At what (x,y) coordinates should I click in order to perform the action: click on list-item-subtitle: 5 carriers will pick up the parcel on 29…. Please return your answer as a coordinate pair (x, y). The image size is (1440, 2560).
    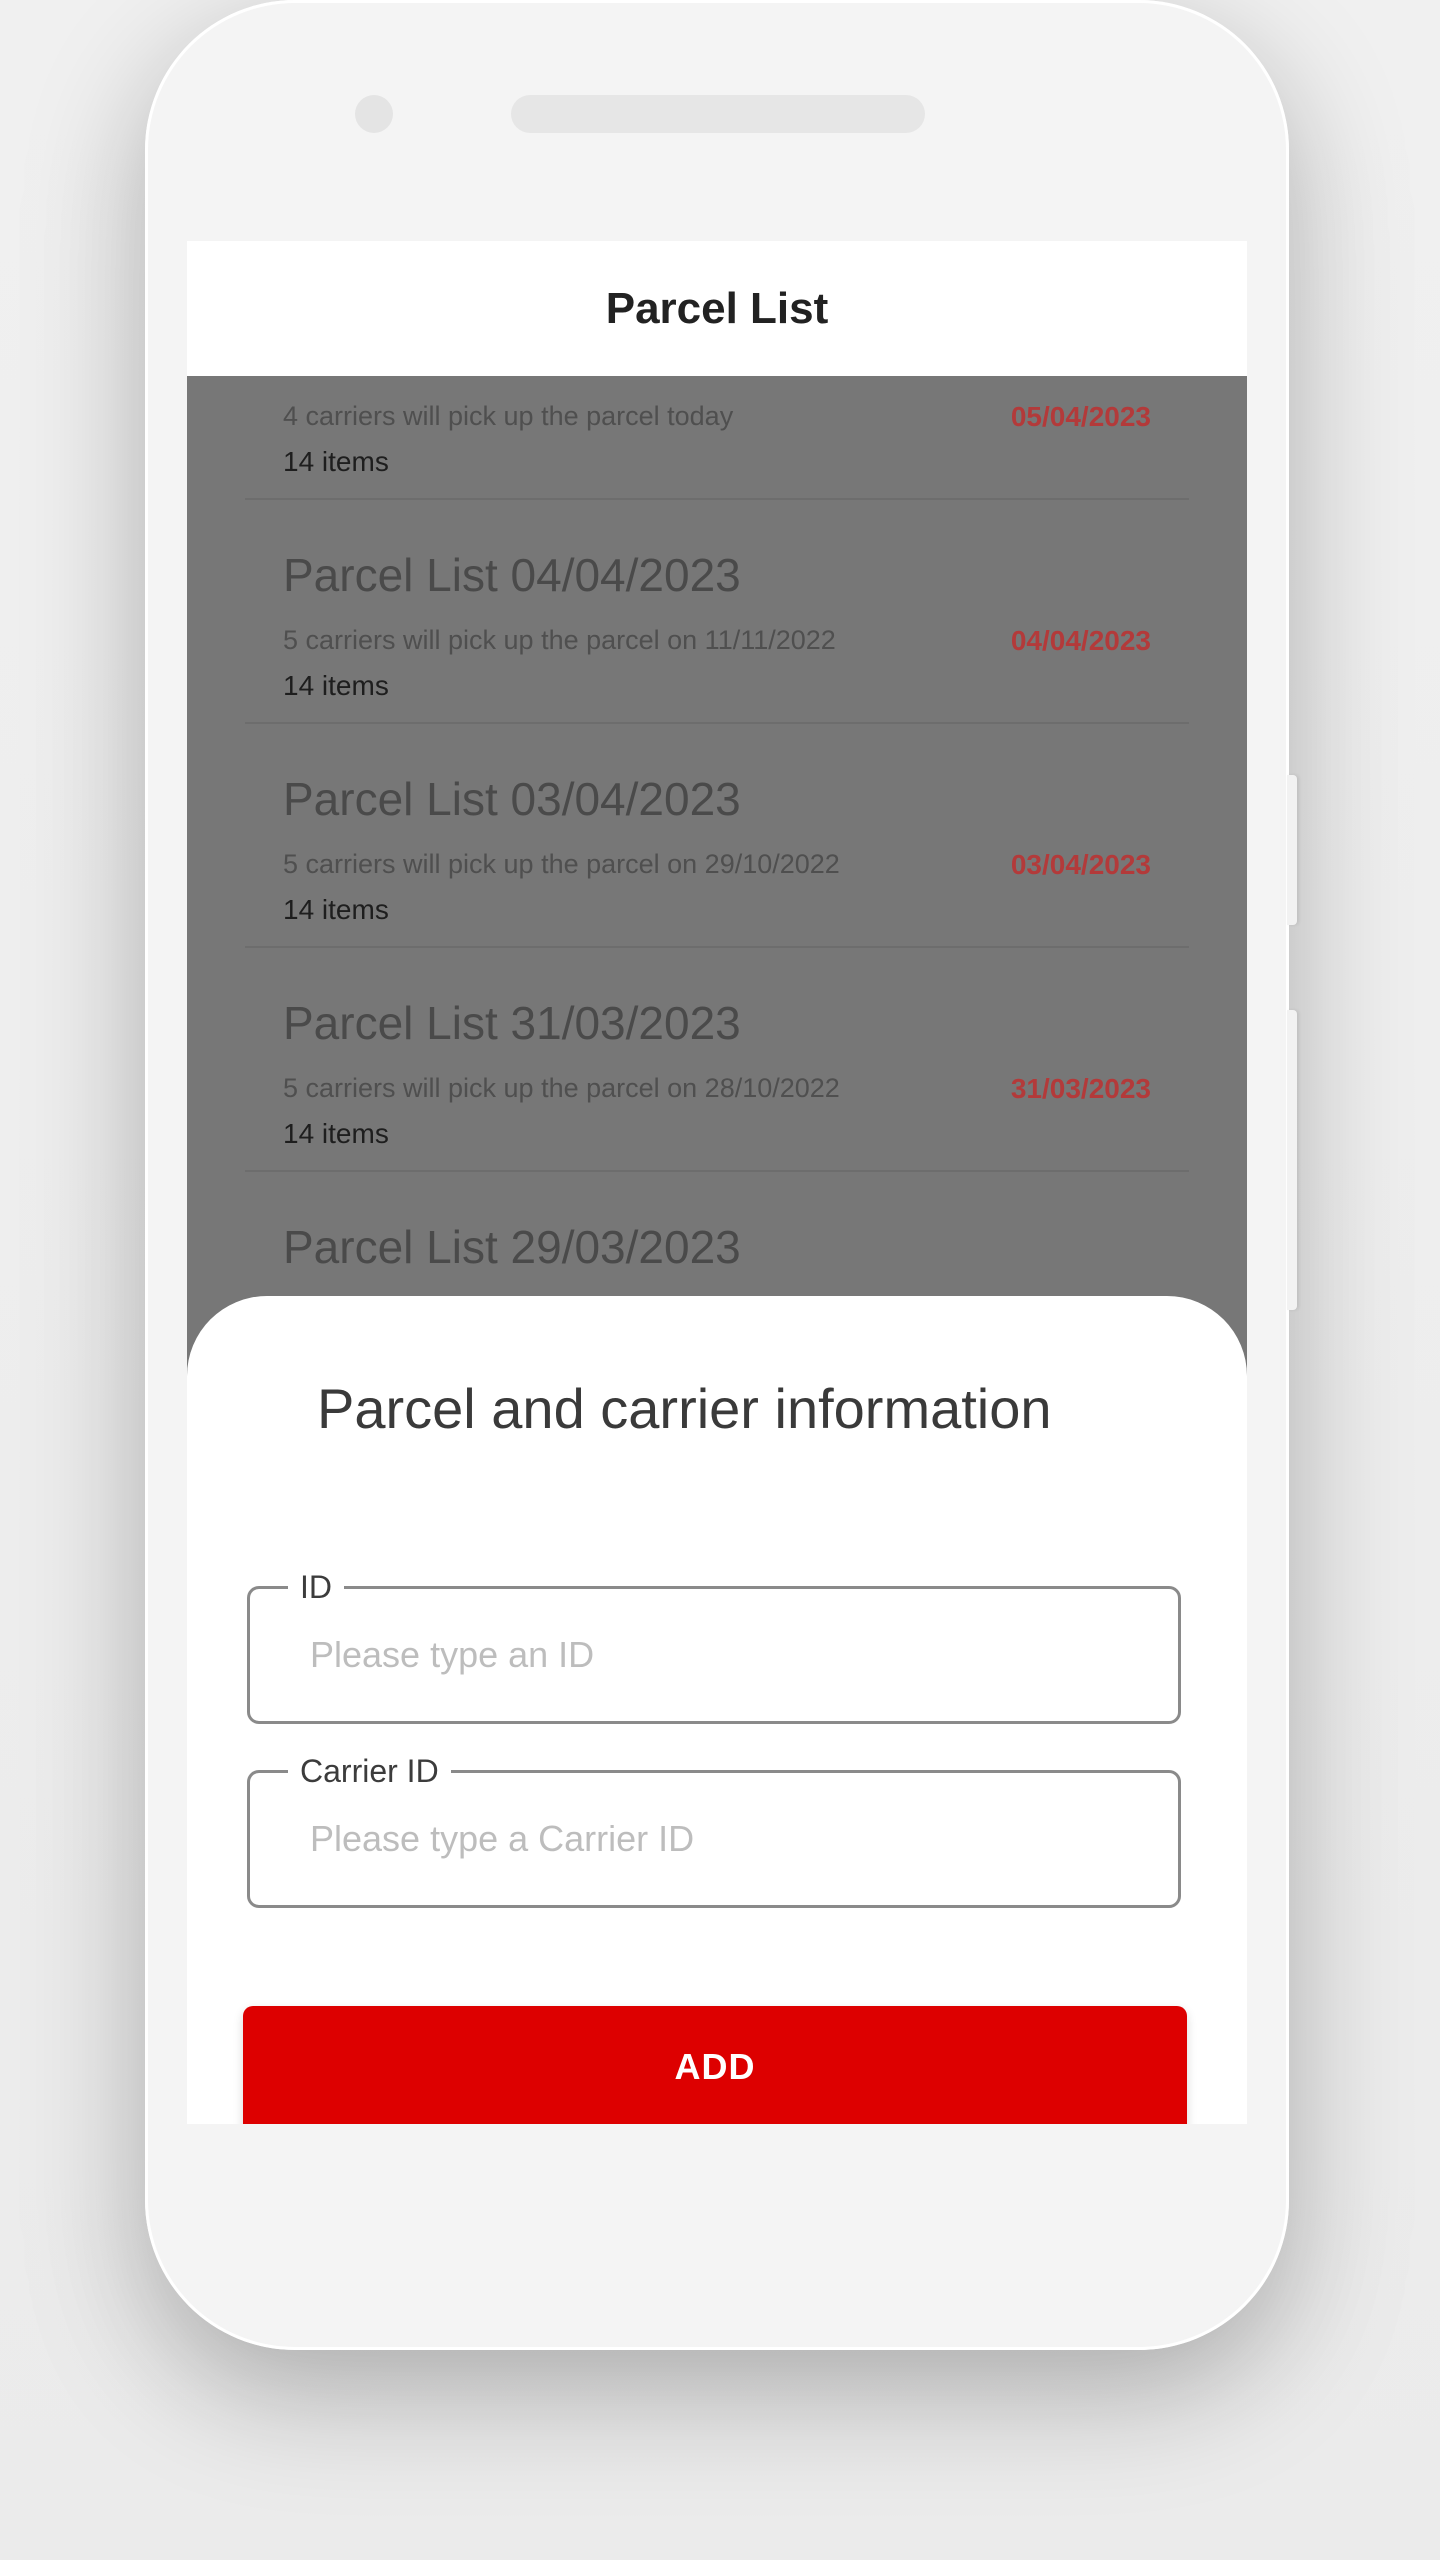
    Looking at the image, I should click on (561, 864).